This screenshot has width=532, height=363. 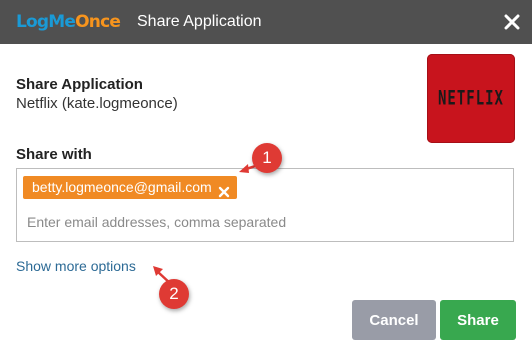 I want to click on annotation-badge-2: 2, so click(x=174, y=294).